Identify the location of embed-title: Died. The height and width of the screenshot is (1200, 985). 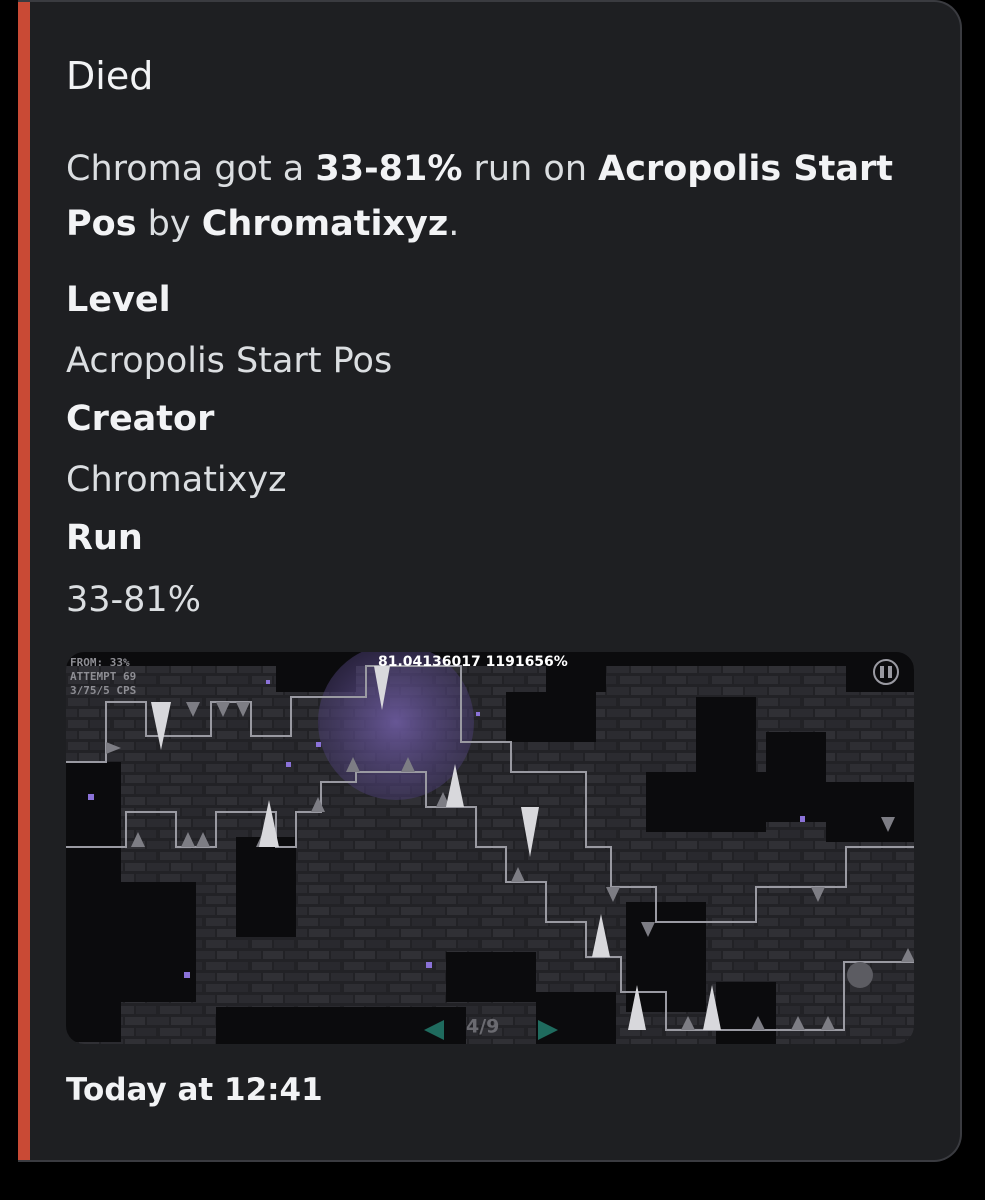
(110, 76).